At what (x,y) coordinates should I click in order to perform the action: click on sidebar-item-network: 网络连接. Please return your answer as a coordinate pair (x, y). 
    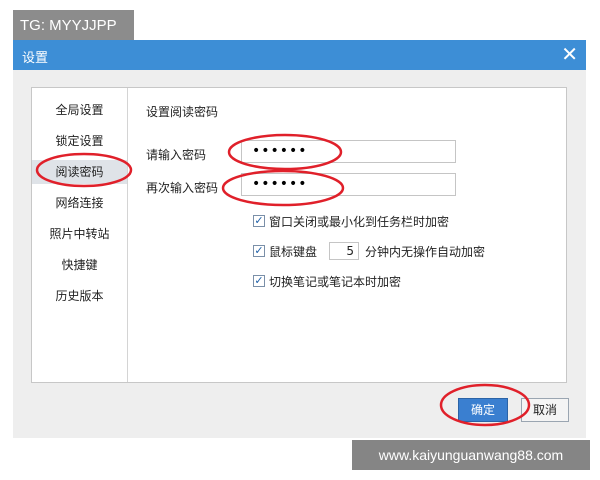
    Looking at the image, I should click on (79, 203).